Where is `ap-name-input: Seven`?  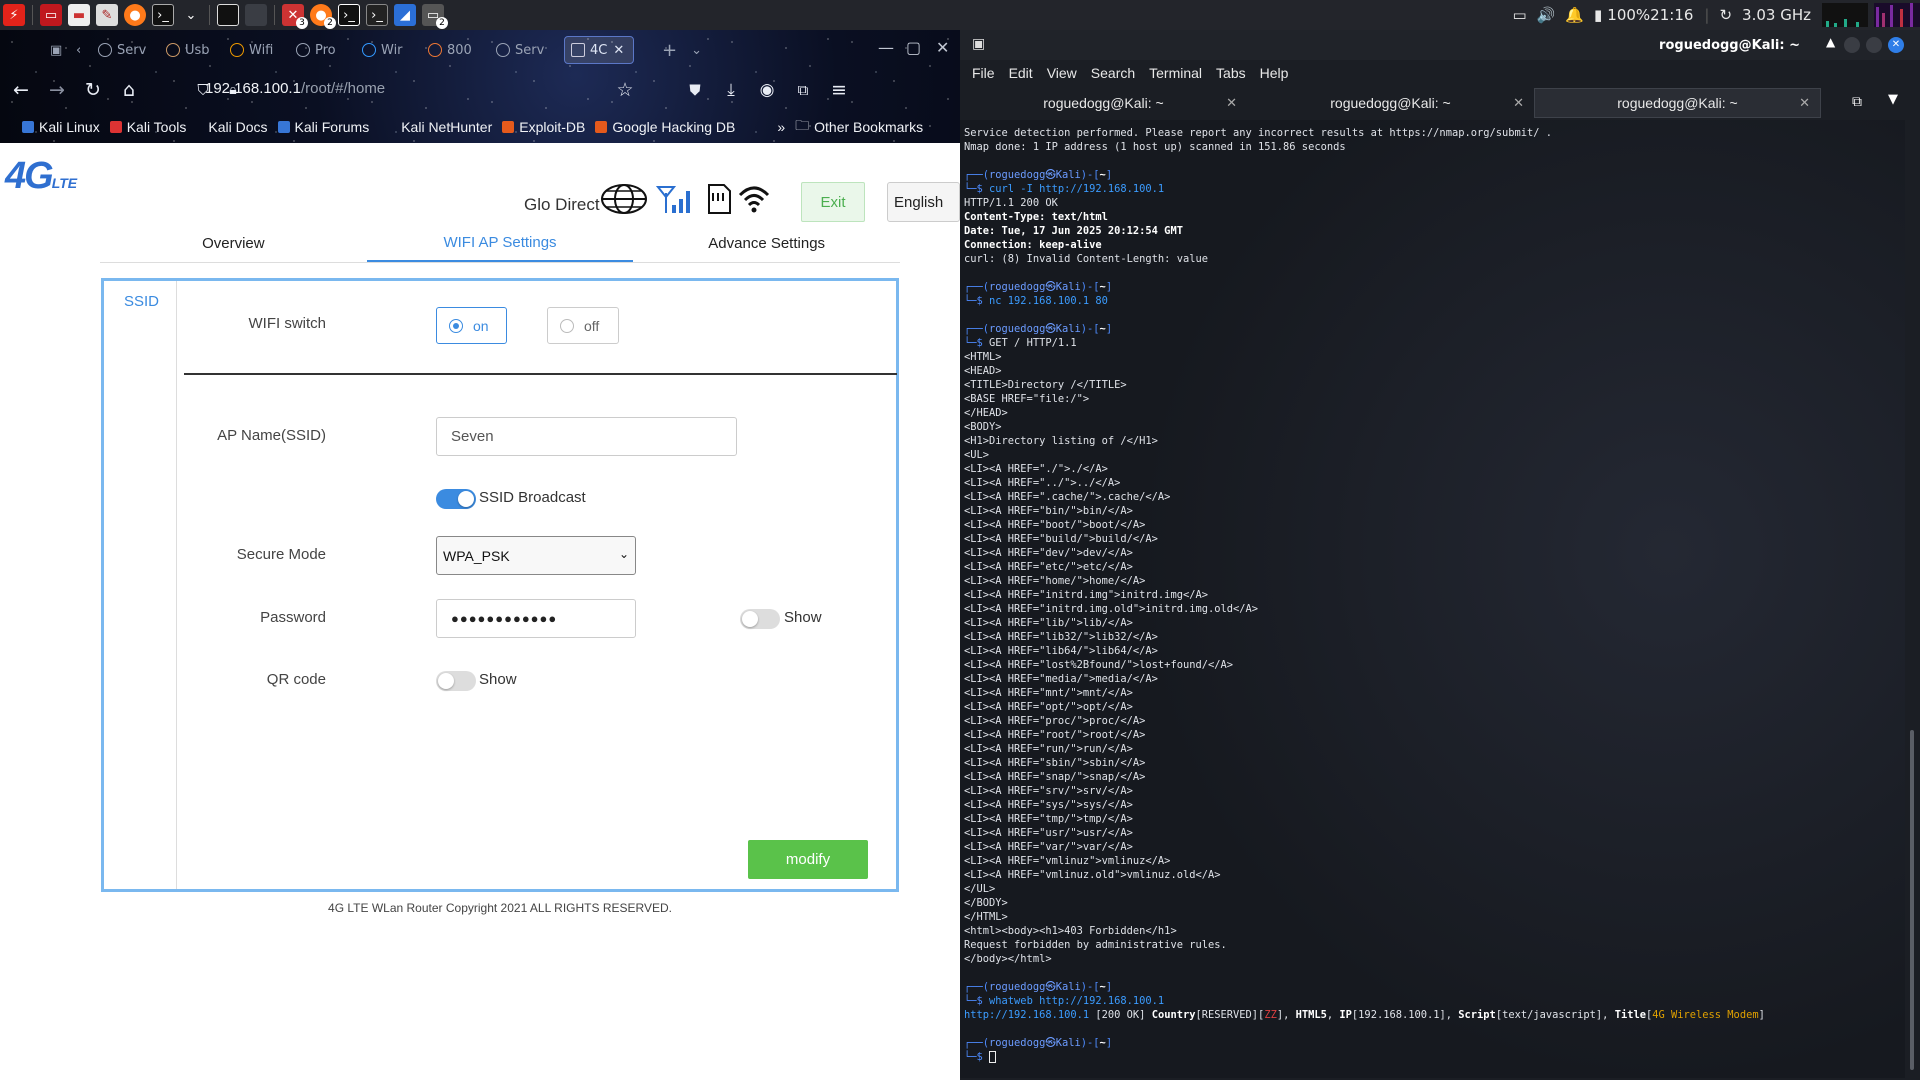 ap-name-input: Seven is located at coordinates (586, 436).